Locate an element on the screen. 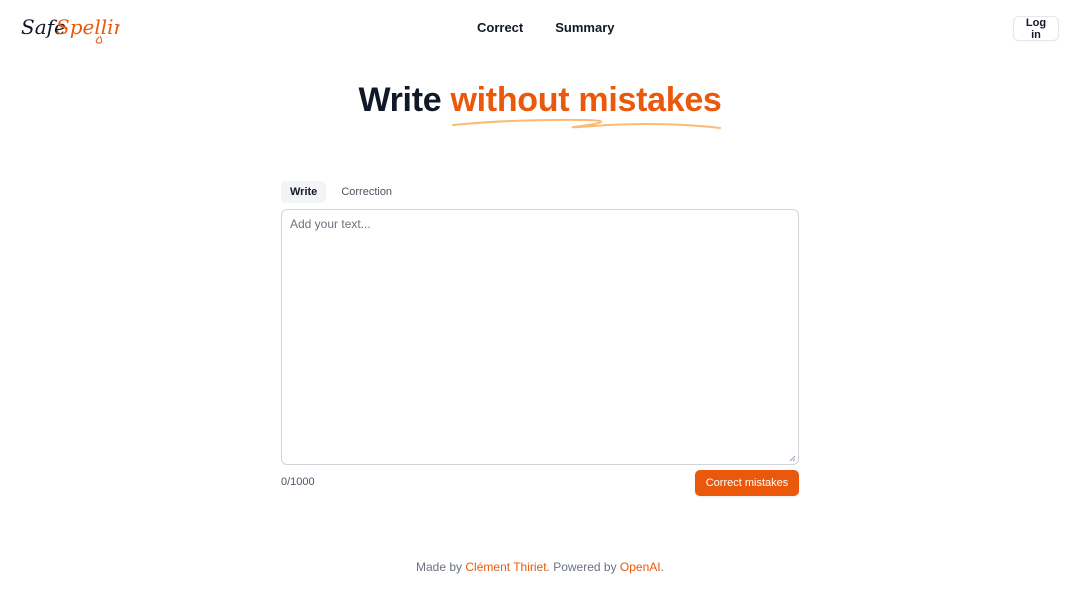 The height and width of the screenshot is (608, 1080). nav-link-summary: Summary is located at coordinates (584, 27).